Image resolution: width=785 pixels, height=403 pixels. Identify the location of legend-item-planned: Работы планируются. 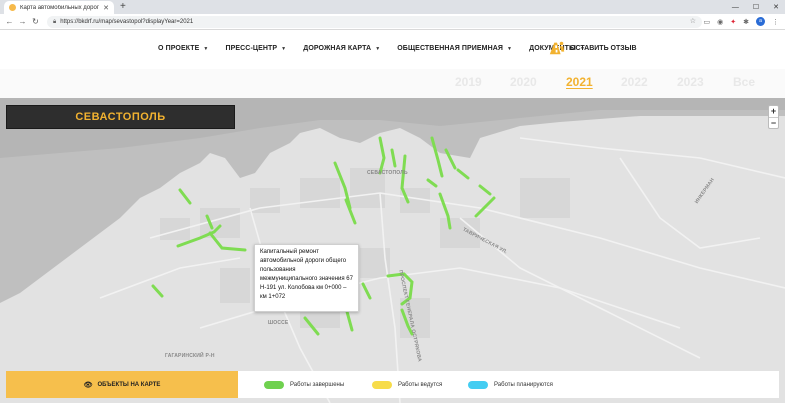
(510, 384).